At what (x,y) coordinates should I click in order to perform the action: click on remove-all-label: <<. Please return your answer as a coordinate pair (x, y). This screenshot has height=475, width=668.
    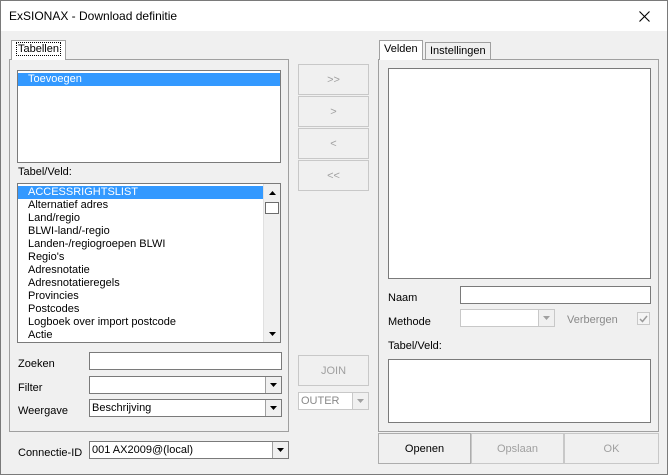
    Looking at the image, I should click on (333, 175).